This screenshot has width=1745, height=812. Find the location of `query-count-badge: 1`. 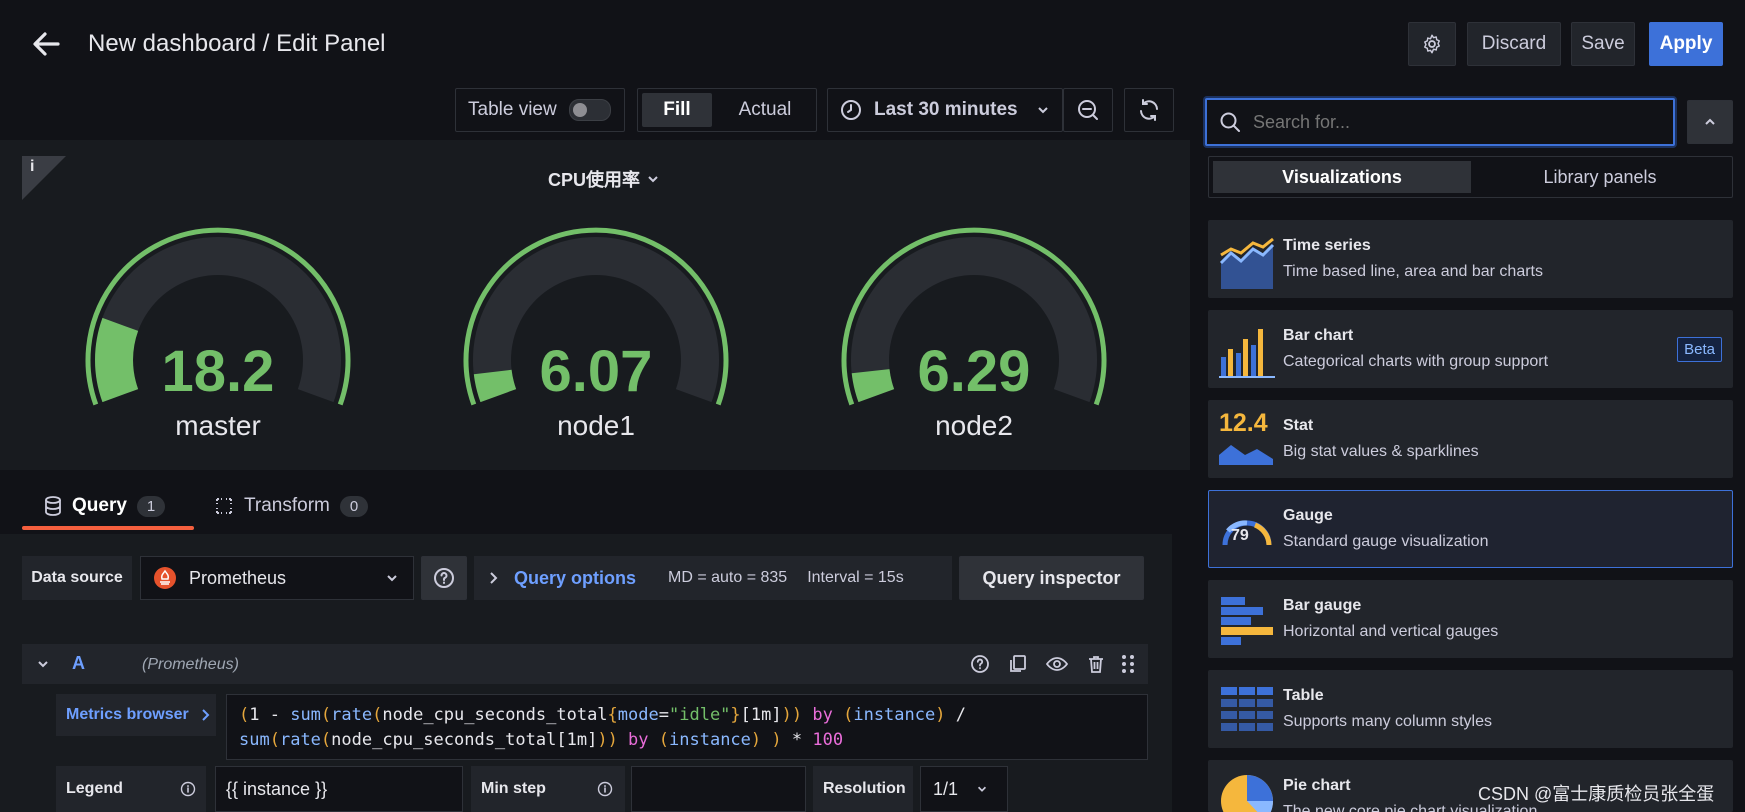

query-count-badge: 1 is located at coordinates (151, 506).